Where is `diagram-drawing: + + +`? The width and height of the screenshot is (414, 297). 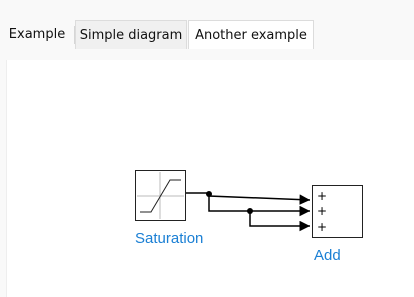
diagram-drawing: + + + is located at coordinates (249, 204).